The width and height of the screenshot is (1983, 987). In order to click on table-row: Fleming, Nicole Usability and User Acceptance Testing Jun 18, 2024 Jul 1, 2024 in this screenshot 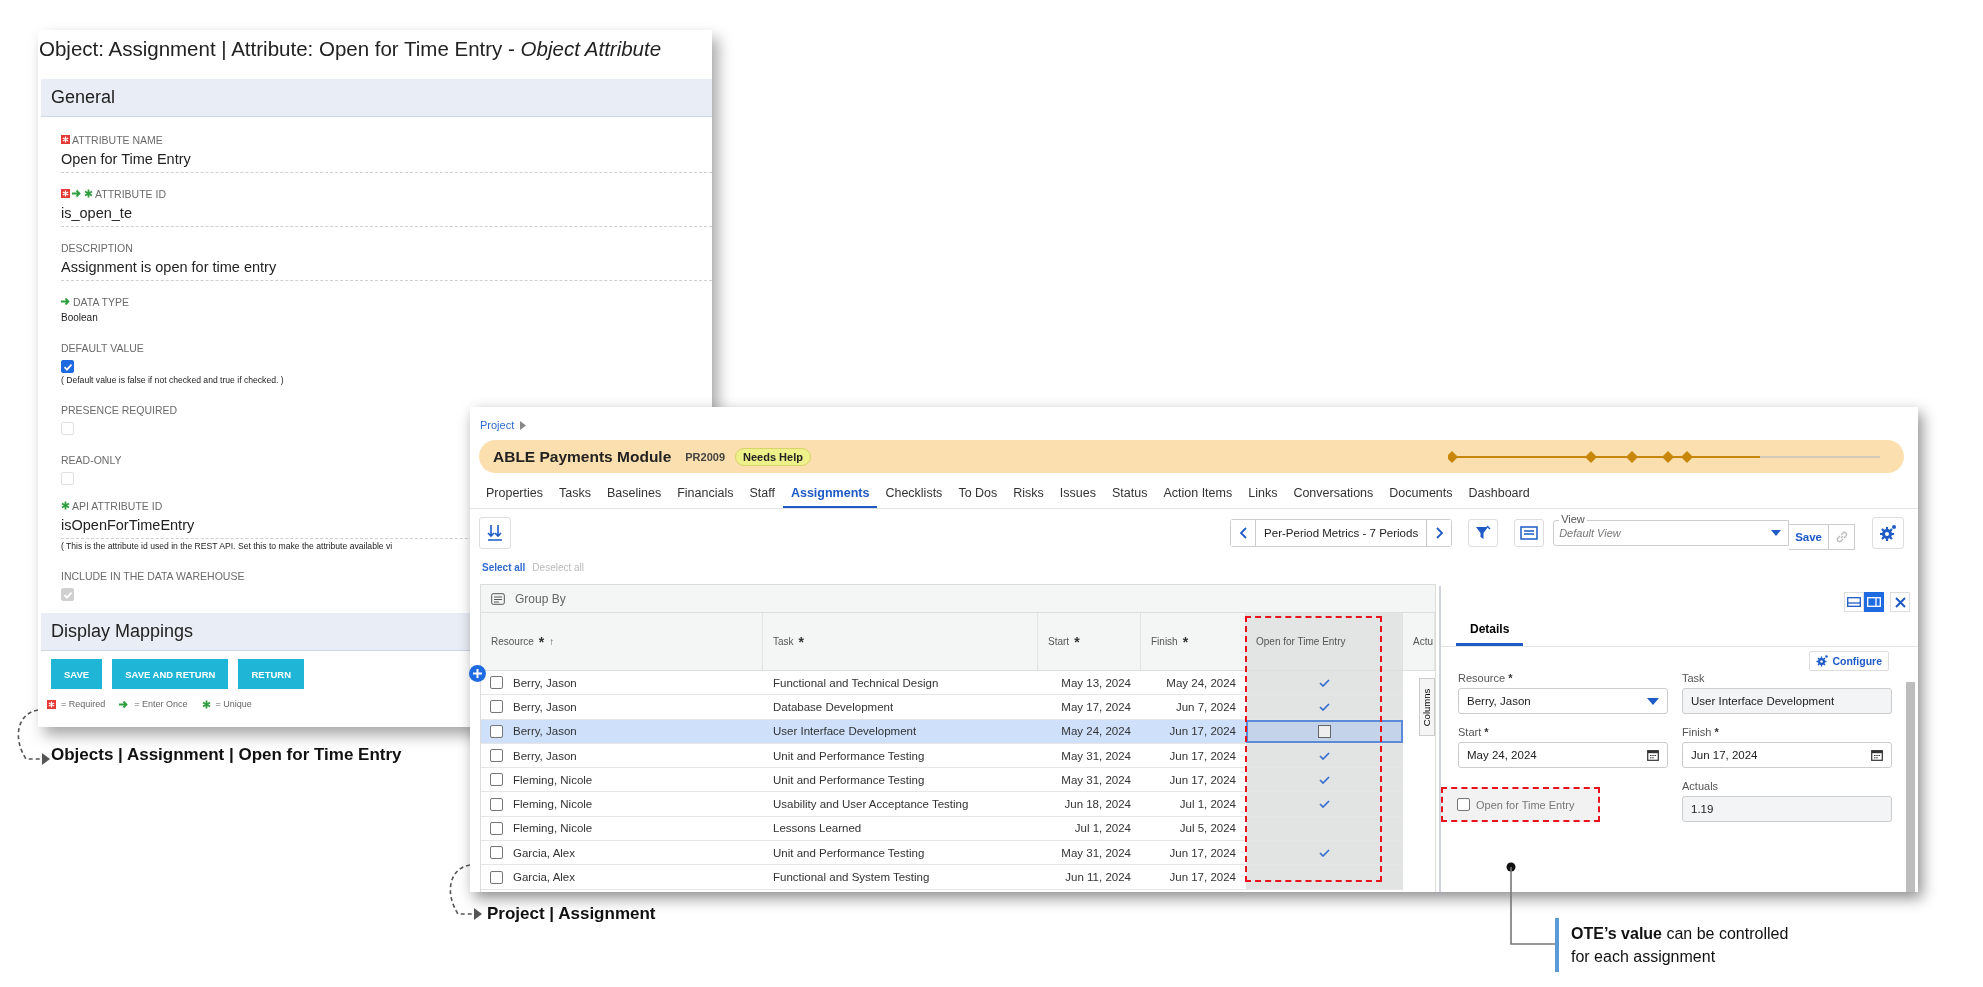, I will do `click(942, 804)`.